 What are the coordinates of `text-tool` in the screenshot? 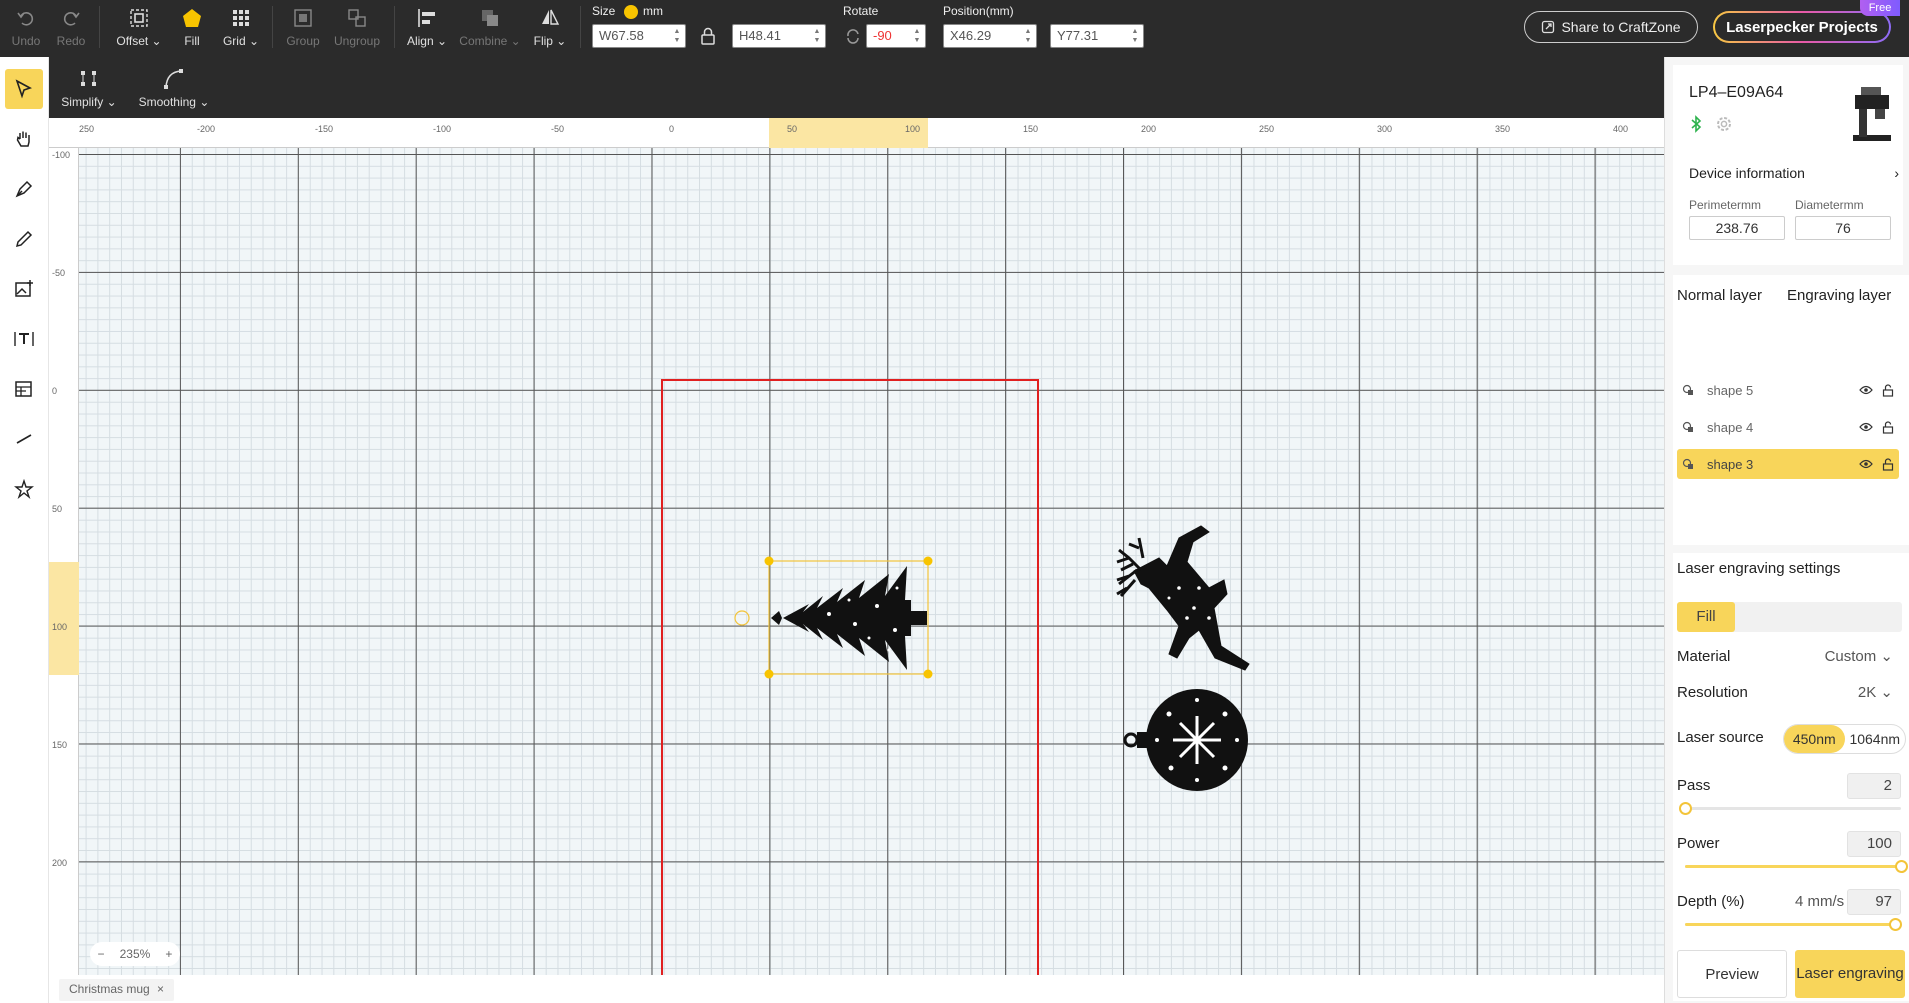 It's located at (24, 339).